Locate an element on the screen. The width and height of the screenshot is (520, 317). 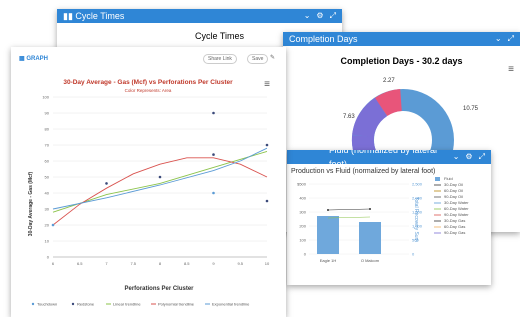
y-axis: $500 400 300 200 100 0 is located at coordinates (353, 219).